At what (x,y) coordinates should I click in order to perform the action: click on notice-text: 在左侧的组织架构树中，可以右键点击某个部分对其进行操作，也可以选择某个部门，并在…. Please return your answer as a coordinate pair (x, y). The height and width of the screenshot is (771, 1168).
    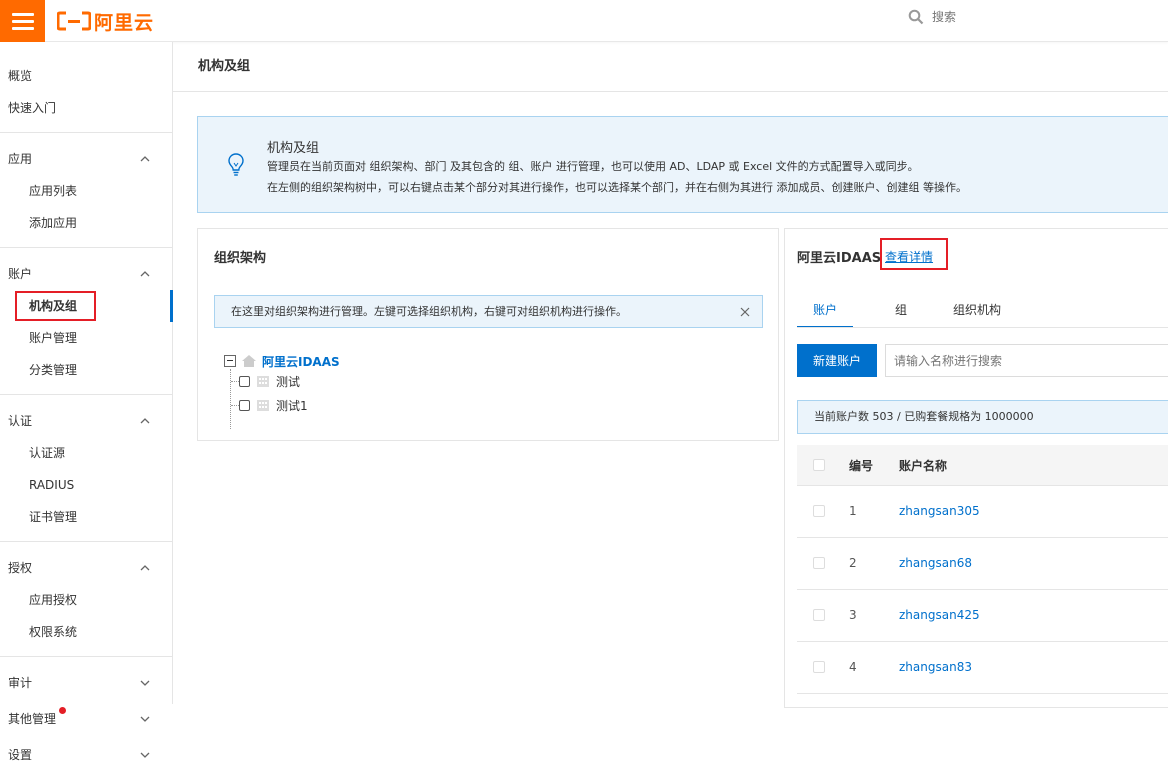
    Looking at the image, I should click on (617, 187).